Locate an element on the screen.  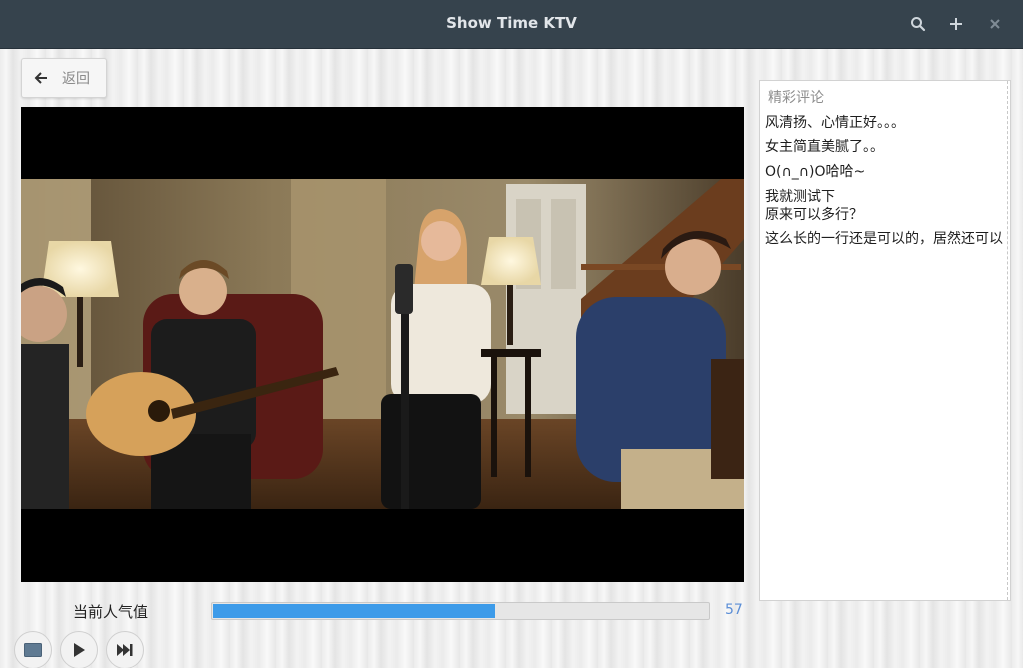
back-button: 返回 is located at coordinates (64, 78).